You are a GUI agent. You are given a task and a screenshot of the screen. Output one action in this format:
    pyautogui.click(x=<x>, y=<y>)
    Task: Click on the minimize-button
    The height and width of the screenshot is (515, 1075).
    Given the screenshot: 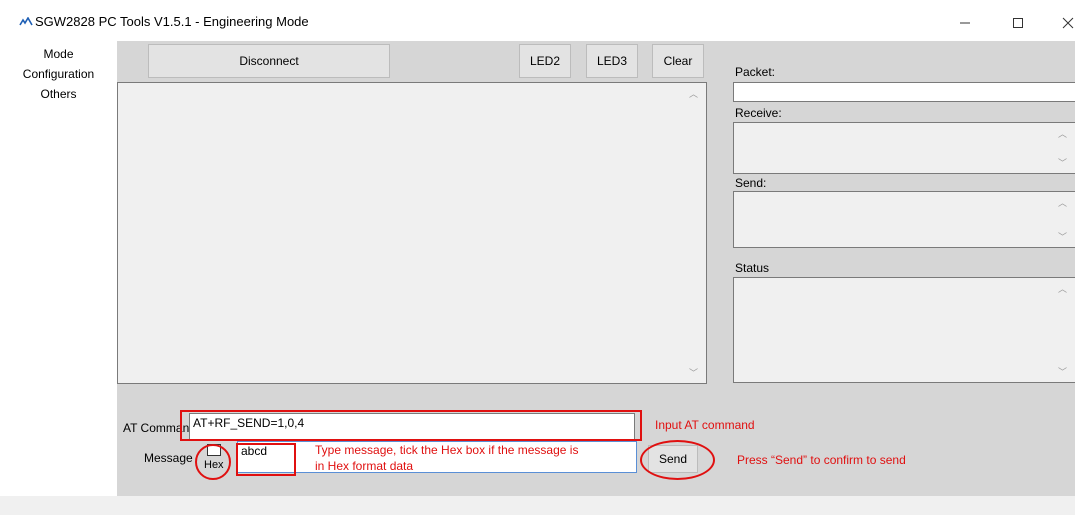 What is the action you would take?
    pyautogui.click(x=965, y=23)
    